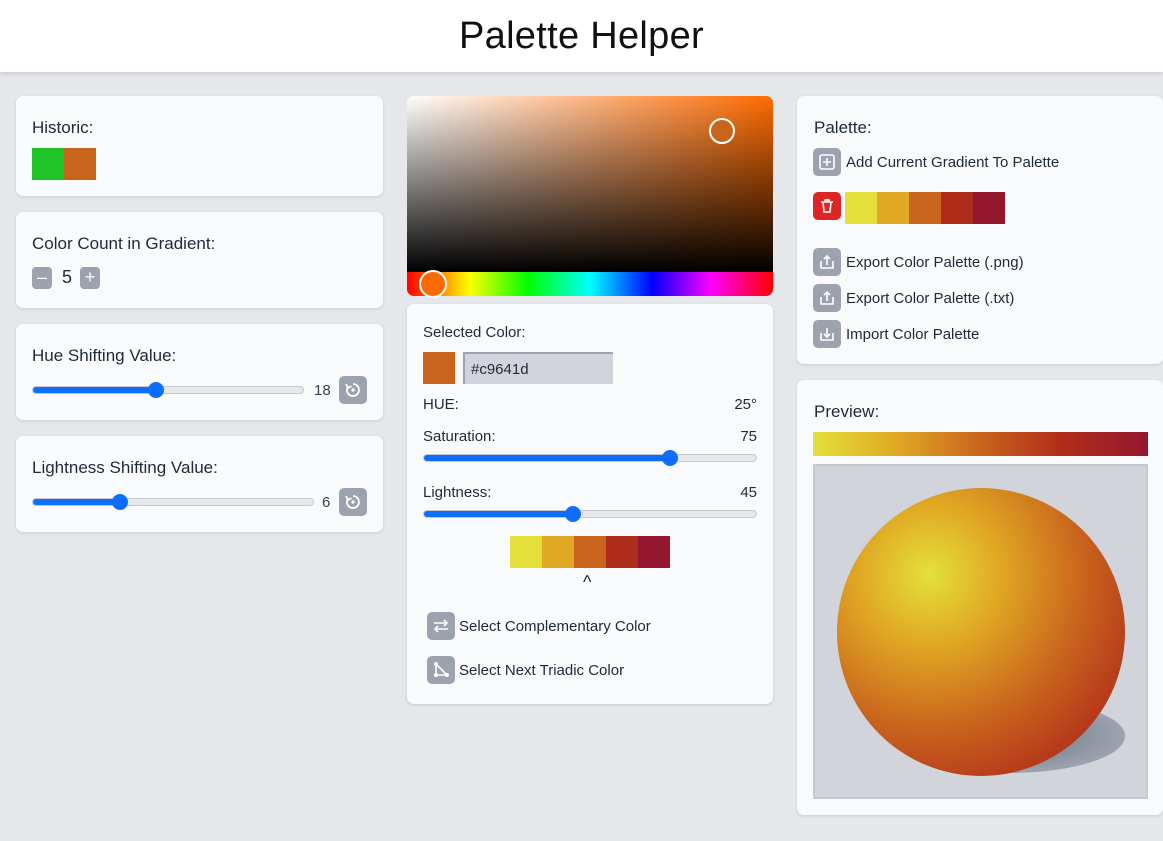  What do you see at coordinates (912, 334) in the screenshot?
I see `import-label: Import Color Palette` at bounding box center [912, 334].